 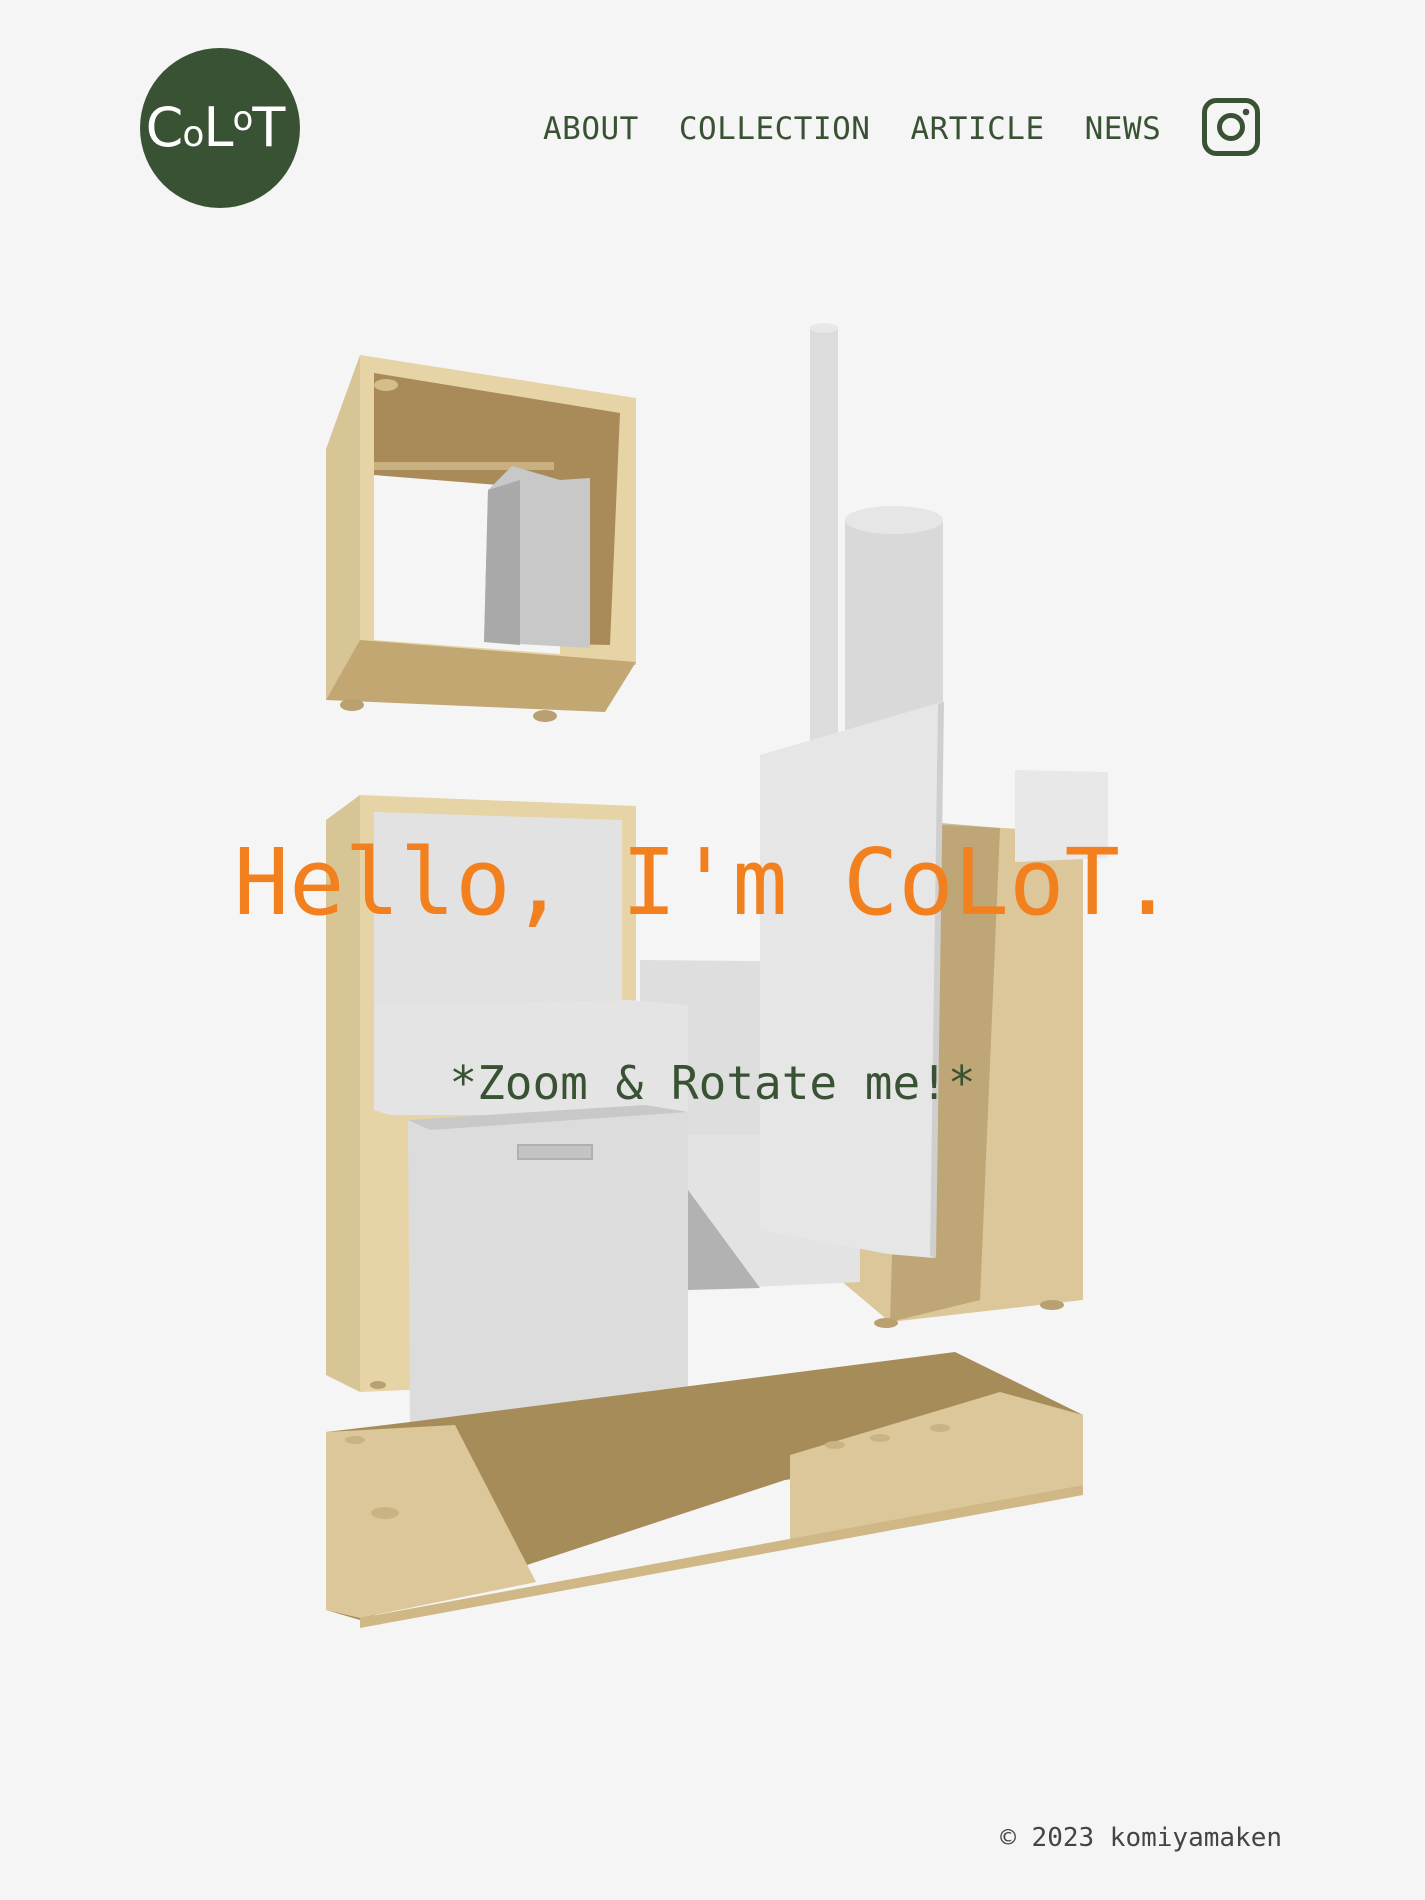 What do you see at coordinates (712, 1083) in the screenshot?
I see `hero-subtitle: *Zoom & Rotate me!*` at bounding box center [712, 1083].